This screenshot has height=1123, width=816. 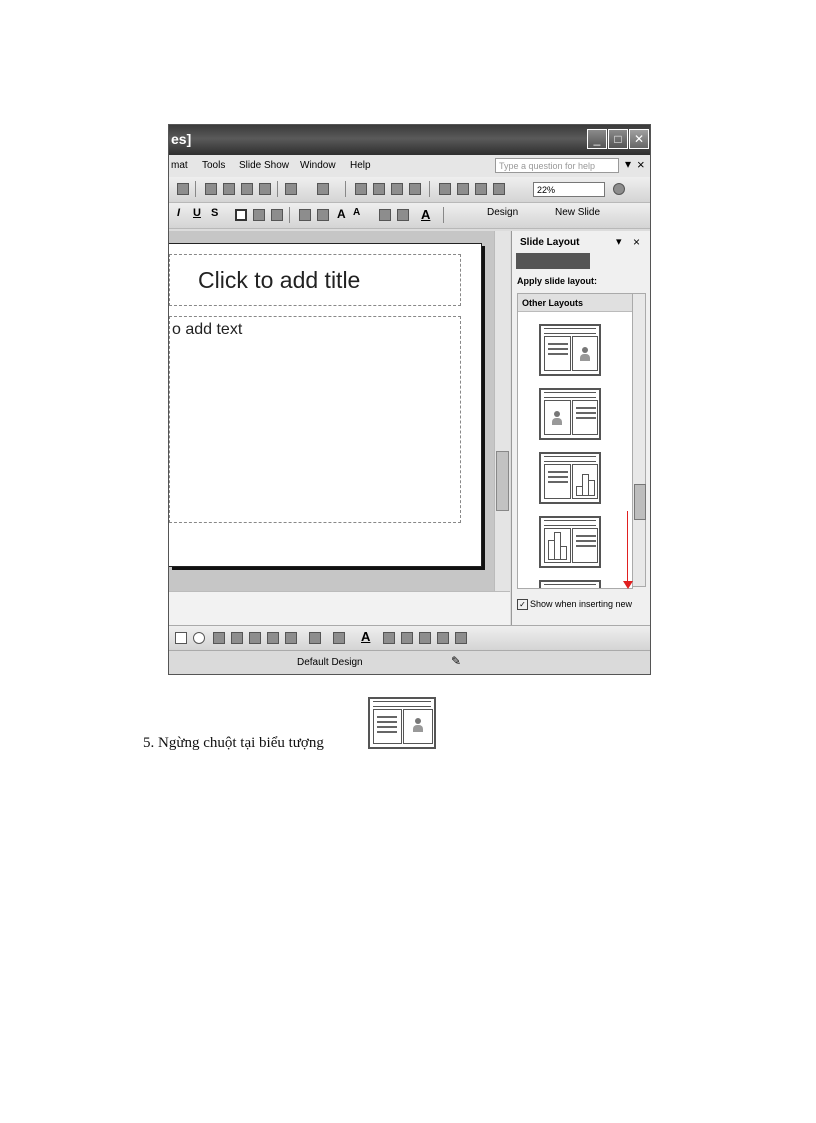 I want to click on show-formatting-icon, so click(x=463, y=189).